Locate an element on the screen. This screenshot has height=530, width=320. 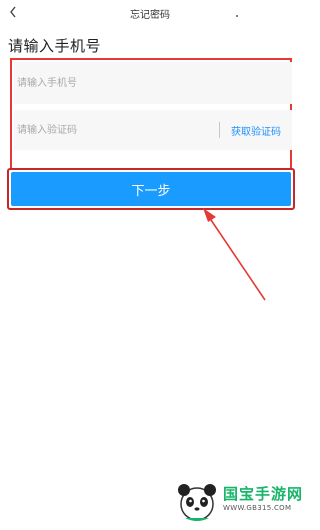
watermark: 国宝手游网 WWW.GB315.COM is located at coordinates (238, 502).